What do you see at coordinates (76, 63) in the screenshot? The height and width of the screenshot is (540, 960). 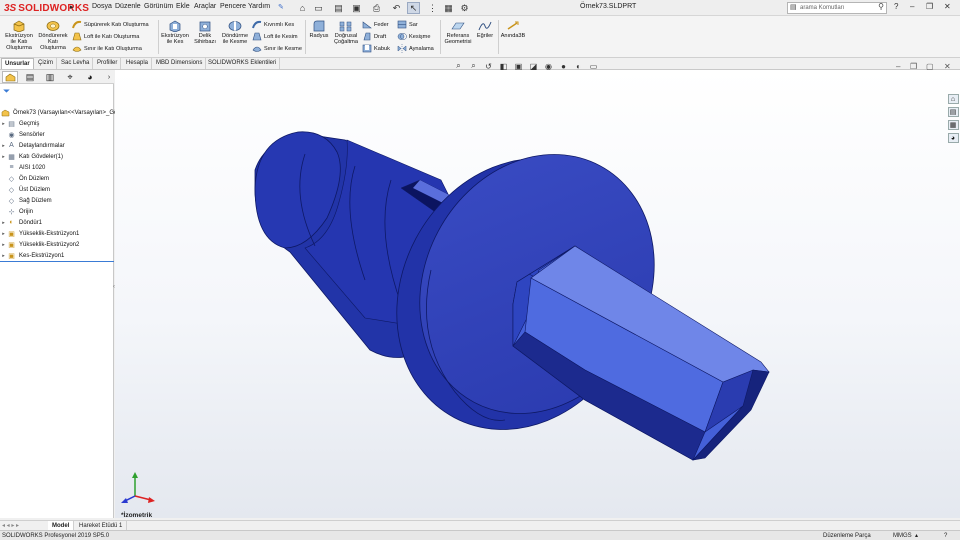 I see `tab-sheet-metal: Sac Levha` at bounding box center [76, 63].